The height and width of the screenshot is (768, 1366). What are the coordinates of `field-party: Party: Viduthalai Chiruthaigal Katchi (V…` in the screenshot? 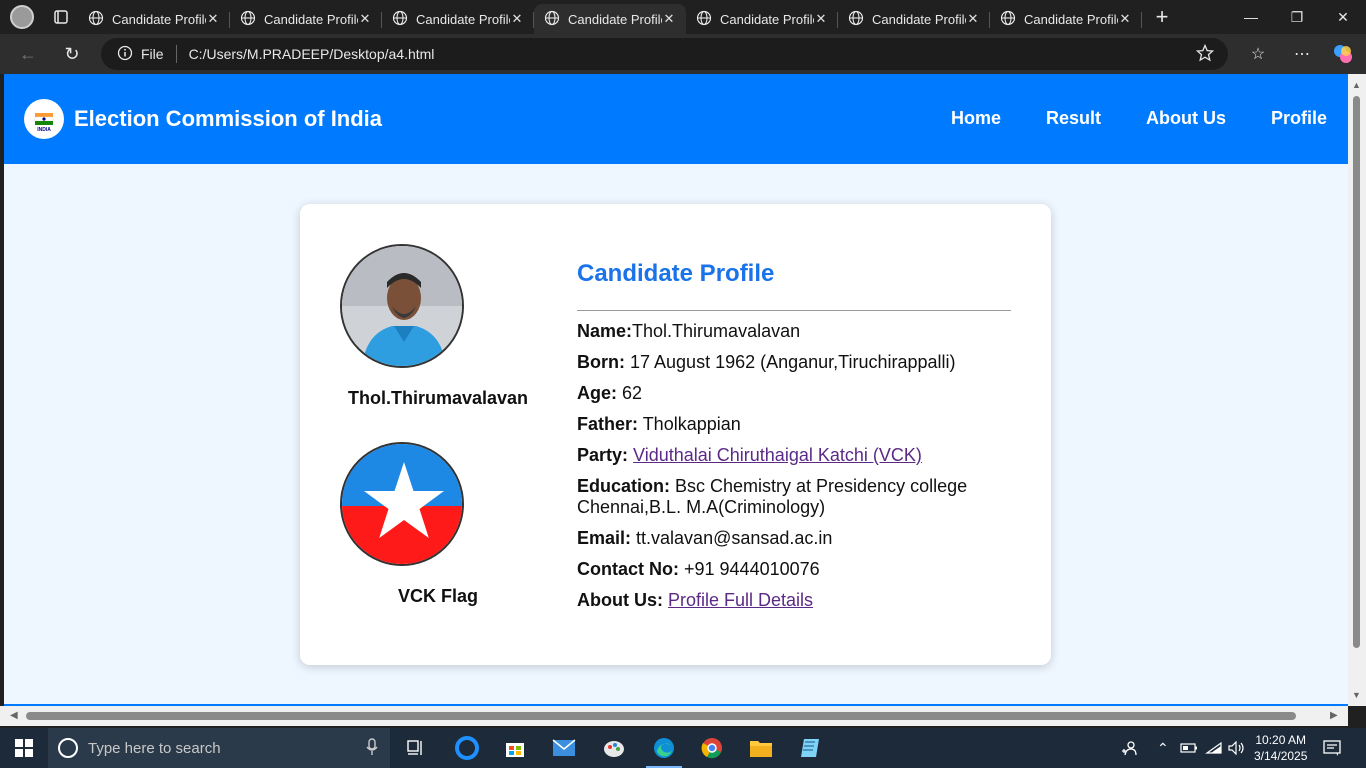 It's located at (794, 455).